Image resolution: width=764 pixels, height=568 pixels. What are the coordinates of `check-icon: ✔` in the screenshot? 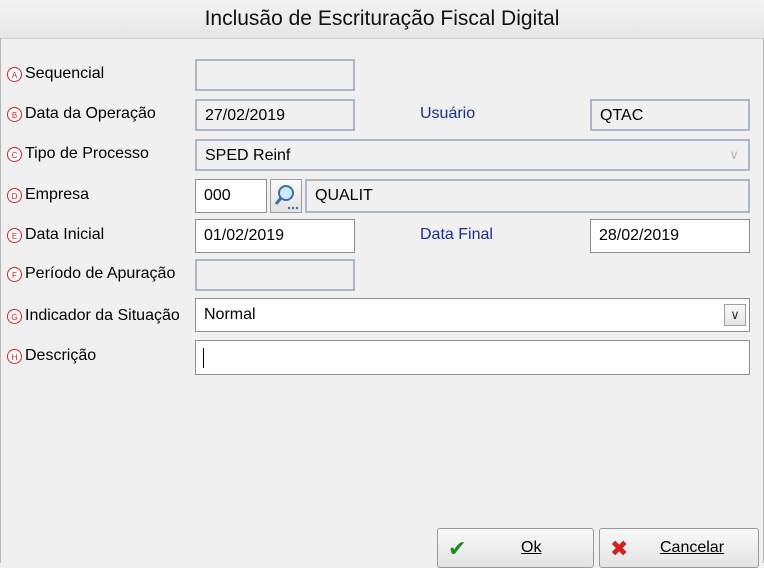 It's located at (457, 548).